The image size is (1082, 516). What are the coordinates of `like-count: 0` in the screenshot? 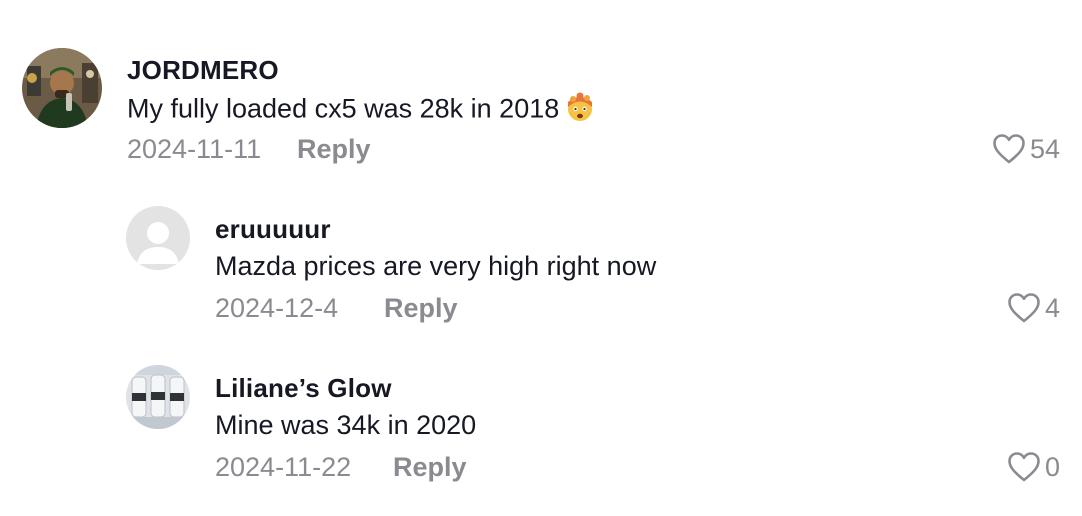 It's located at (1052, 466).